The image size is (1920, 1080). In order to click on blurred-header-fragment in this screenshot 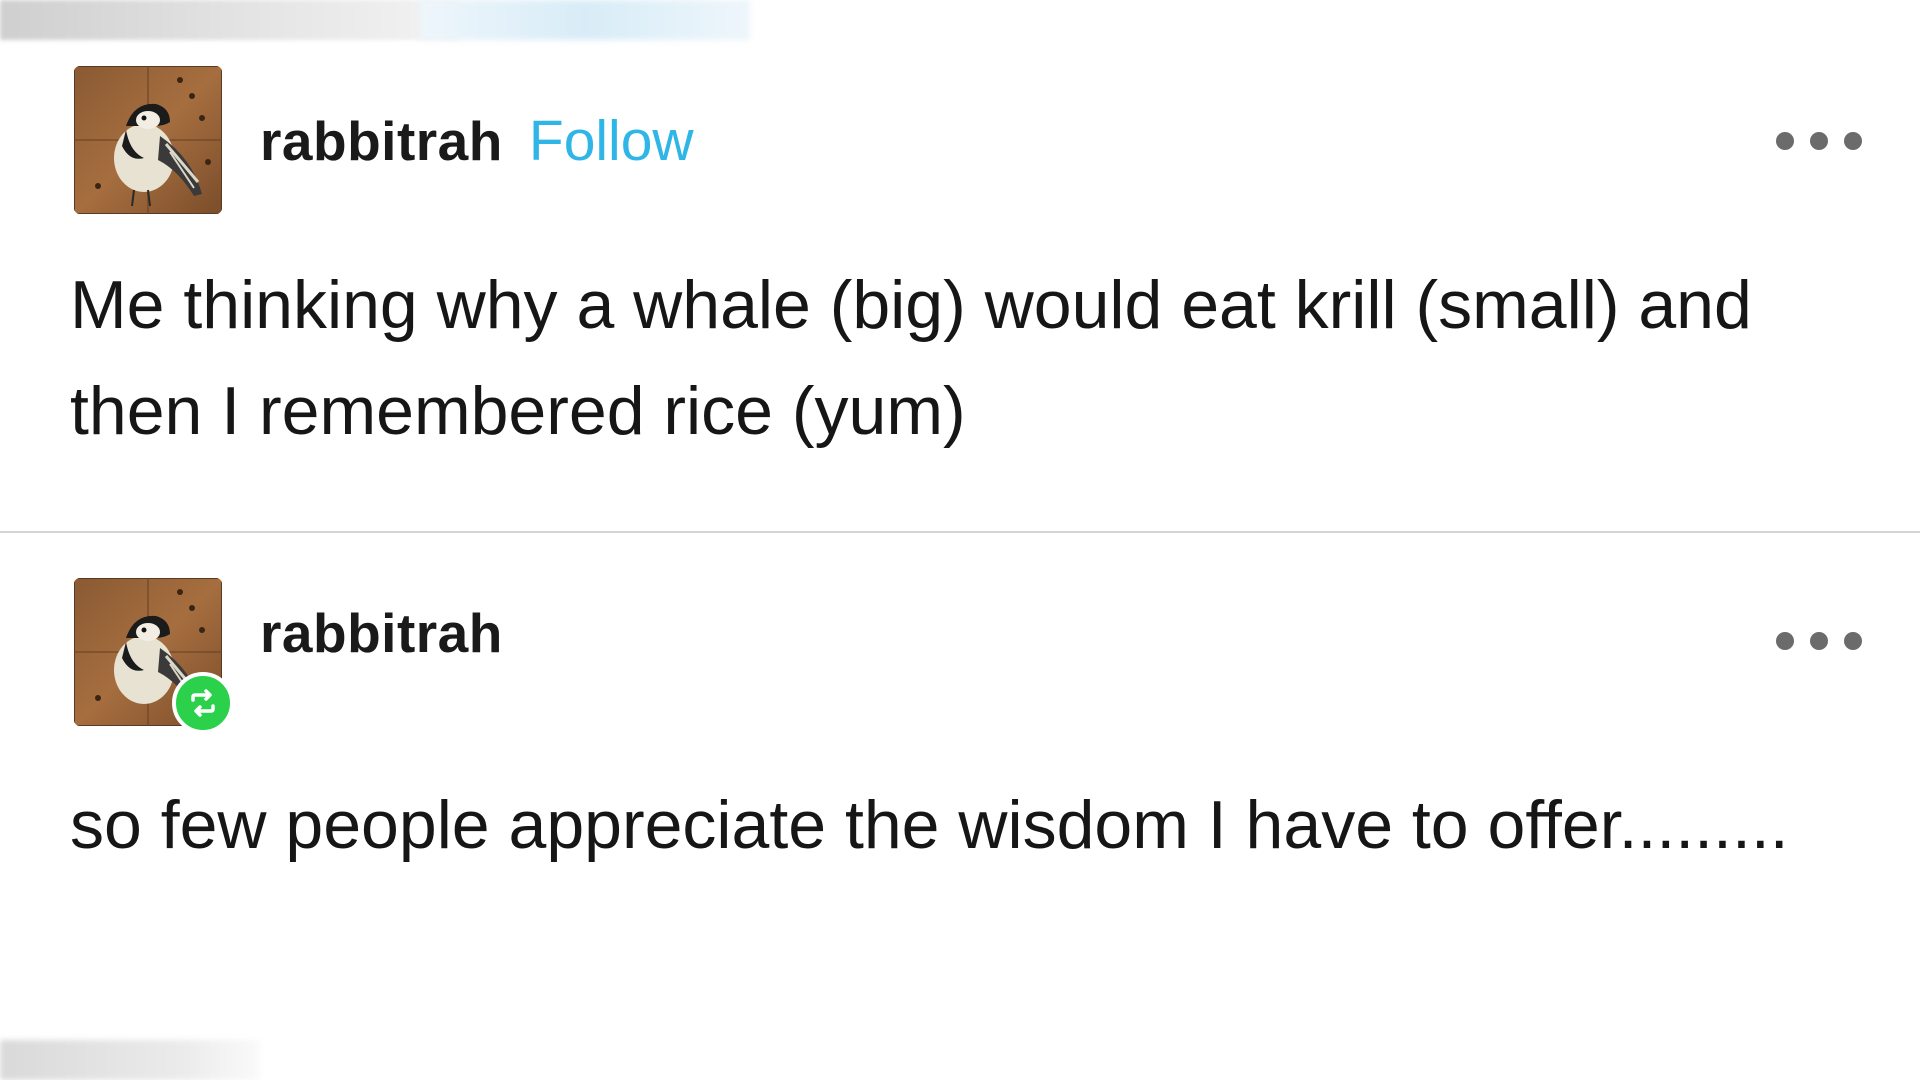, I will do `click(230, 20)`.